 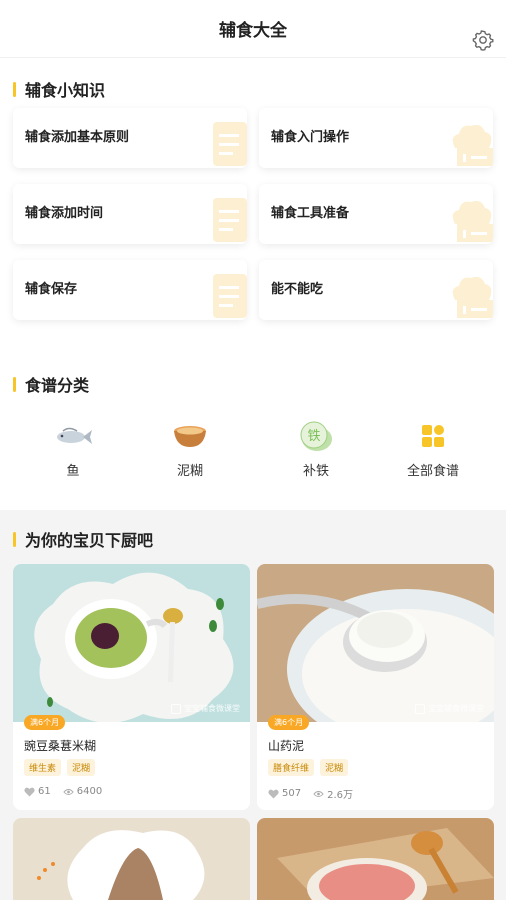 I want to click on recipe-tag: 维生素, so click(x=43, y=767).